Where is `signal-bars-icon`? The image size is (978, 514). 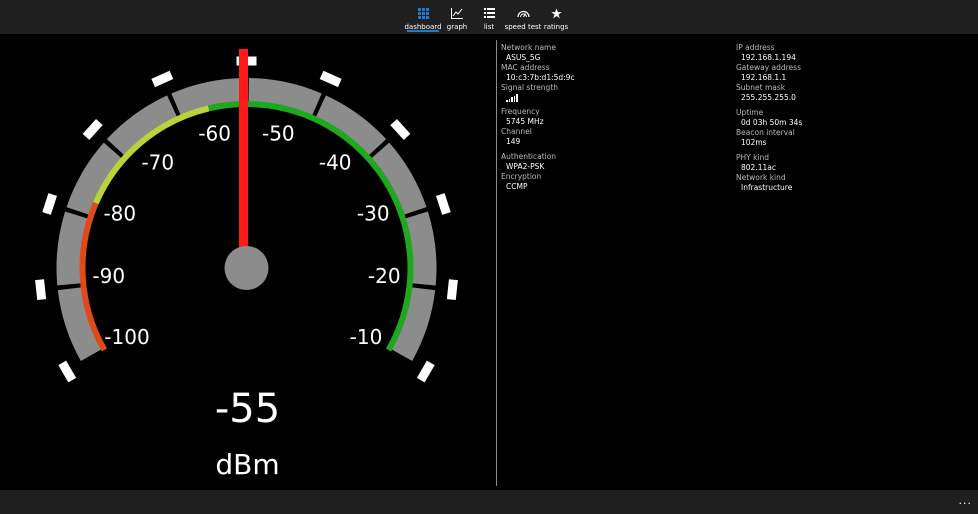
signal-bars-icon is located at coordinates (512, 97).